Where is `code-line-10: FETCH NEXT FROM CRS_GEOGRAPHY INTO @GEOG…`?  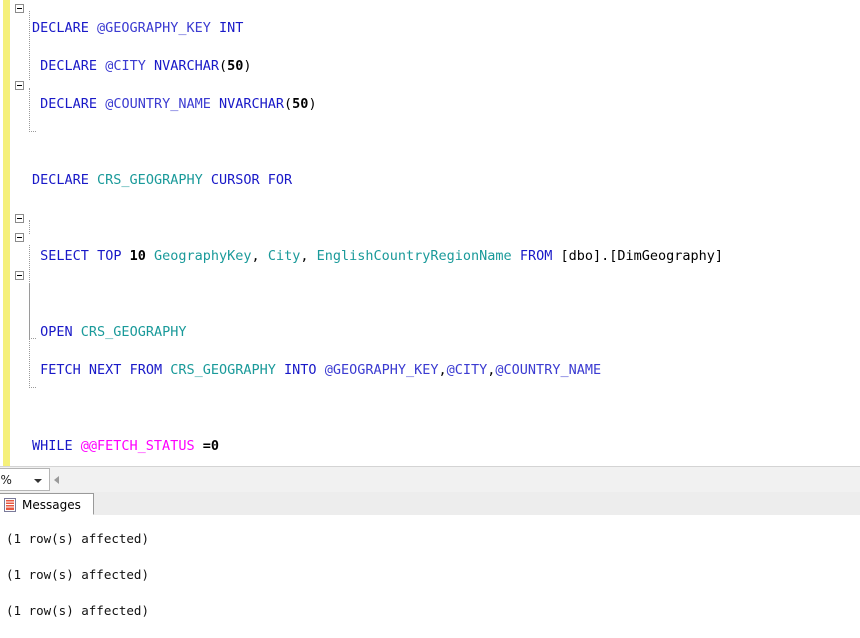
code-line-10: FETCH NEXT FROM CRS_GEOGRAPHY INTO @GEOG… is located at coordinates (446, 370).